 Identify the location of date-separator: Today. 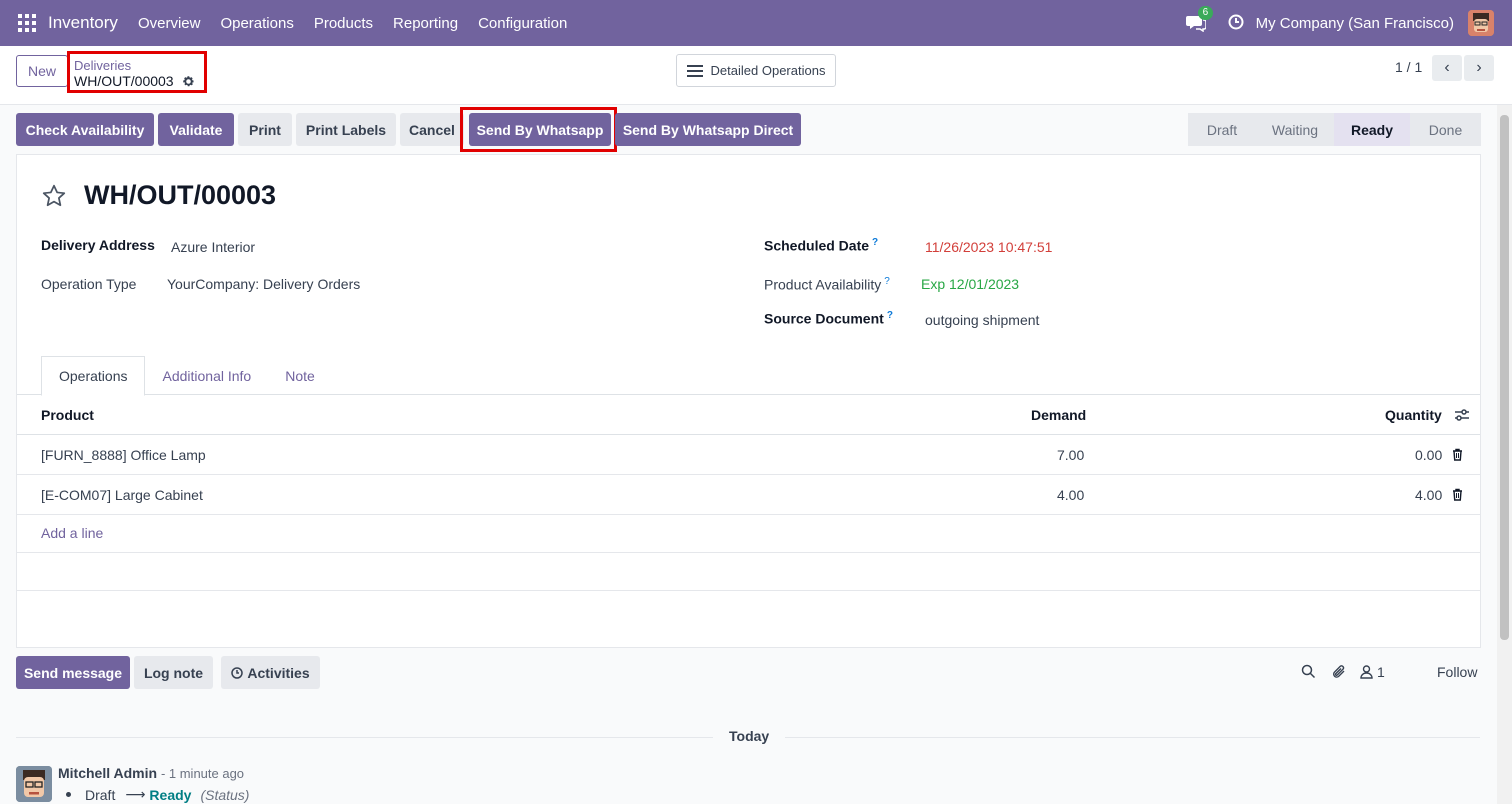
(749, 736).